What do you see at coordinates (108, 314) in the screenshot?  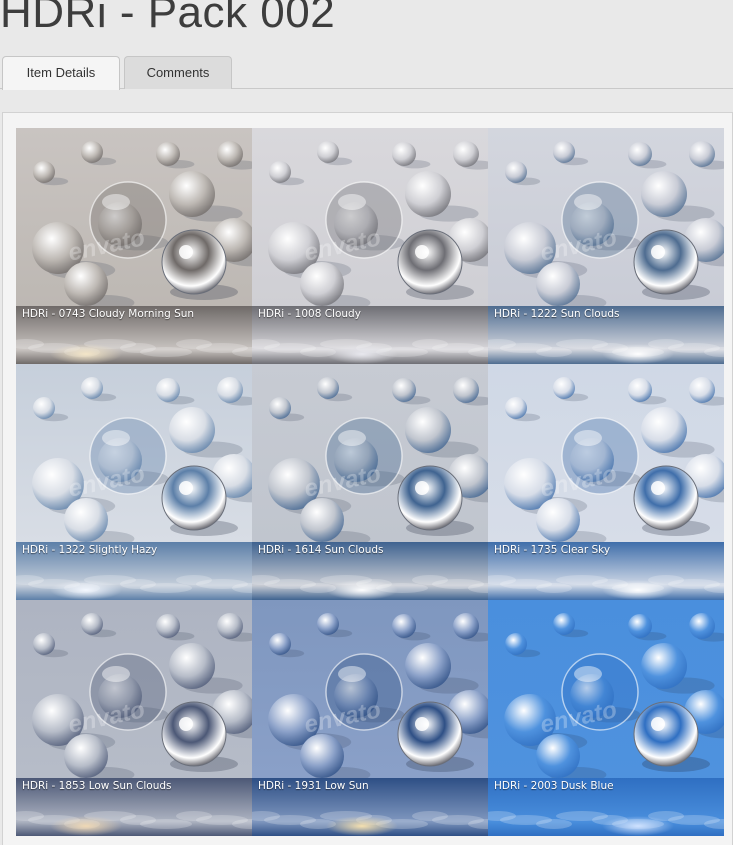 I see `tile-caption: HDRi - 0743 Cloudy Morning Sun` at bounding box center [108, 314].